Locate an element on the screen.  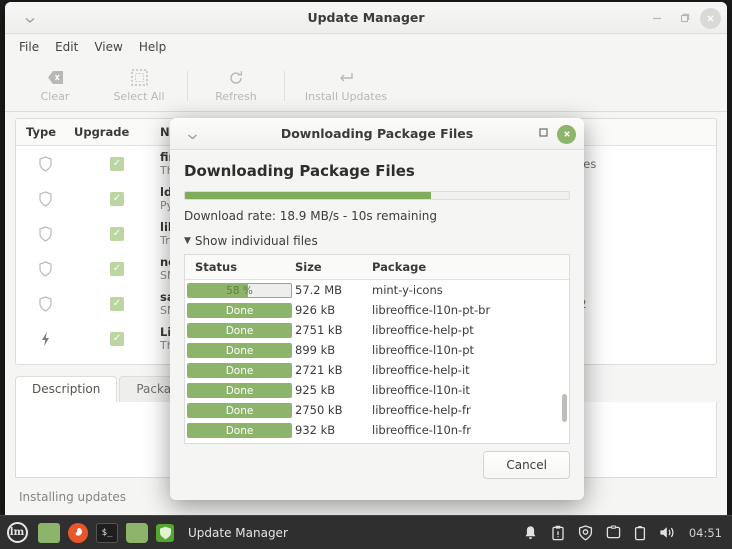
clock: 04:51 is located at coordinates (705, 533).